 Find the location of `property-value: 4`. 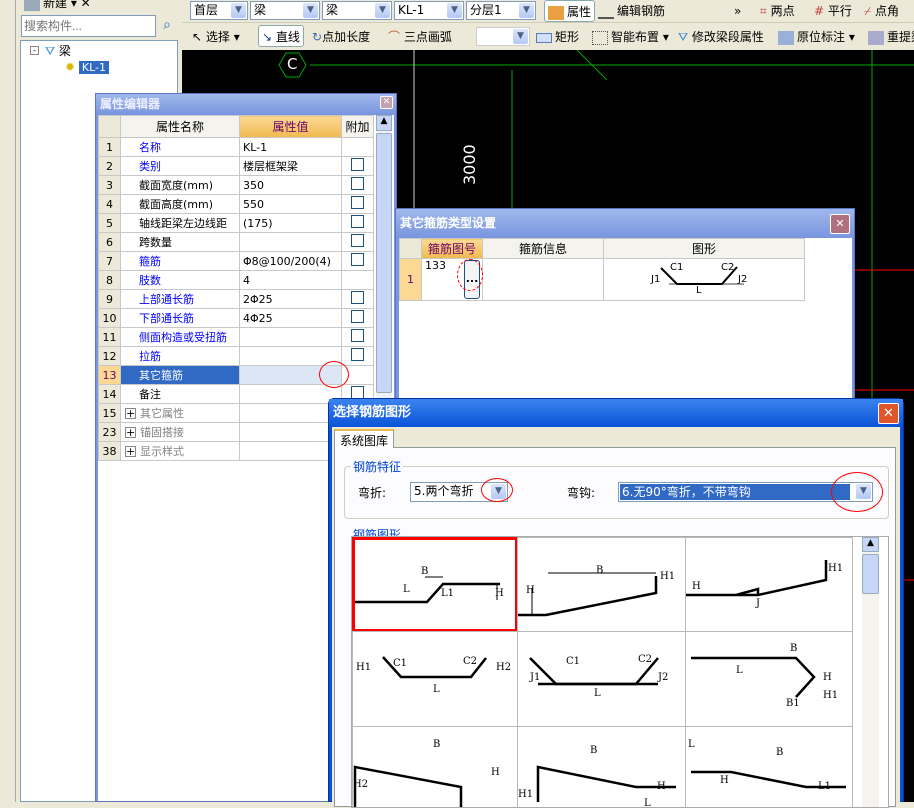

property-value: 4 is located at coordinates (290, 280).